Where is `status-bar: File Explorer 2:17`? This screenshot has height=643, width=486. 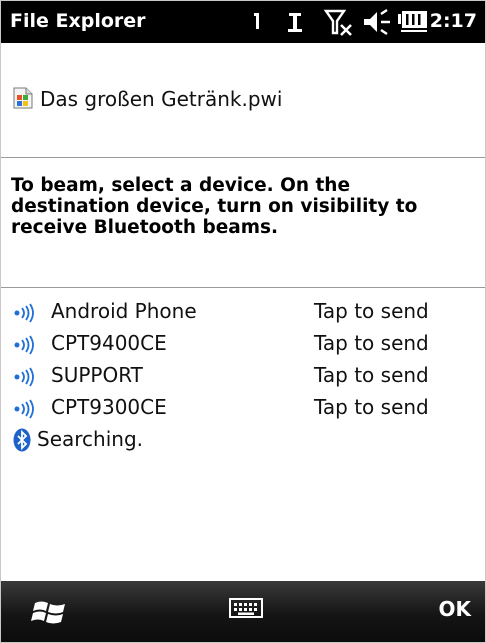 status-bar: File Explorer 2:17 is located at coordinates (243, 22).